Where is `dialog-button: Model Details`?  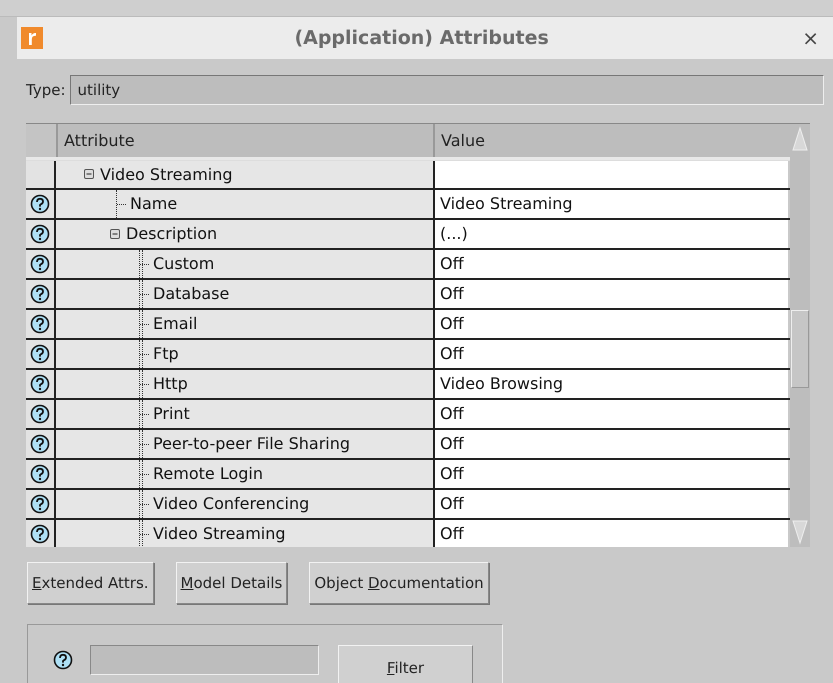 dialog-button: Model Details is located at coordinates (232, 583).